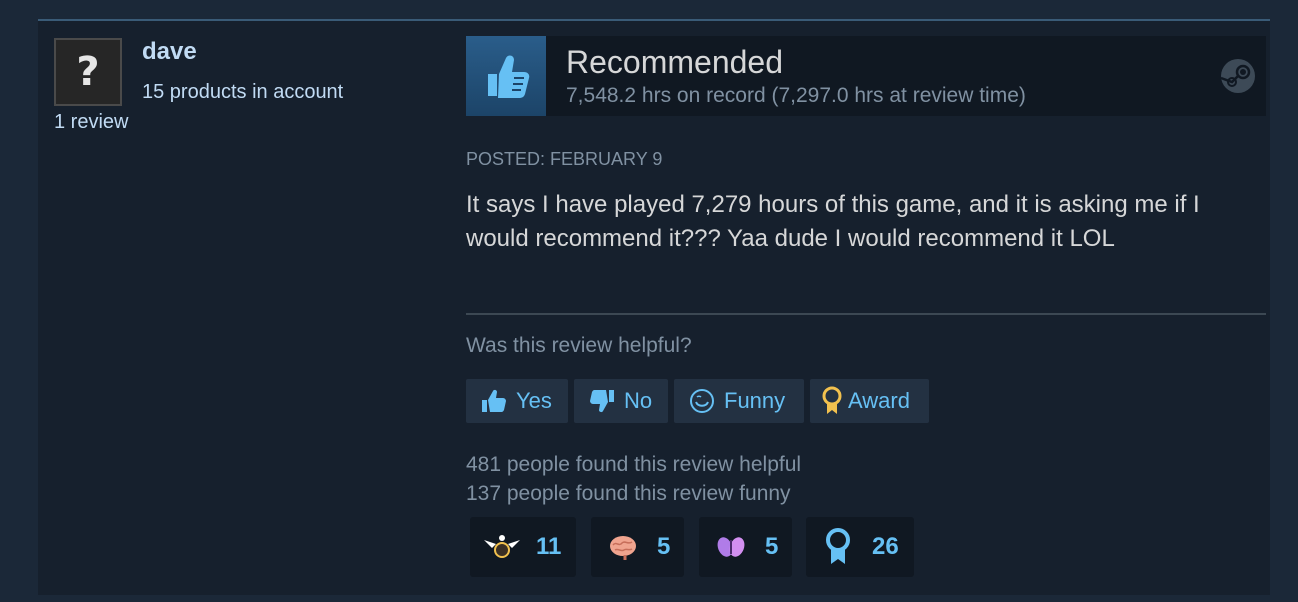 Image resolution: width=1298 pixels, height=602 pixels. What do you see at coordinates (885, 546) in the screenshot?
I see `award-count: 26` at bounding box center [885, 546].